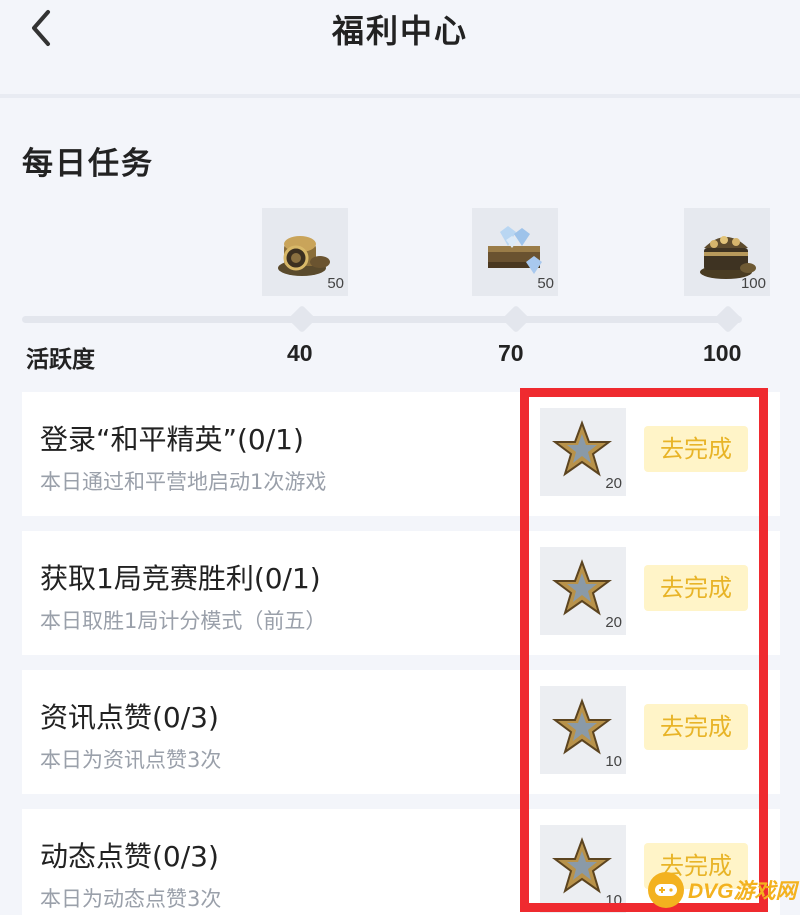 The height and width of the screenshot is (915, 800). I want to click on milestone-reward-100: 100, so click(727, 252).